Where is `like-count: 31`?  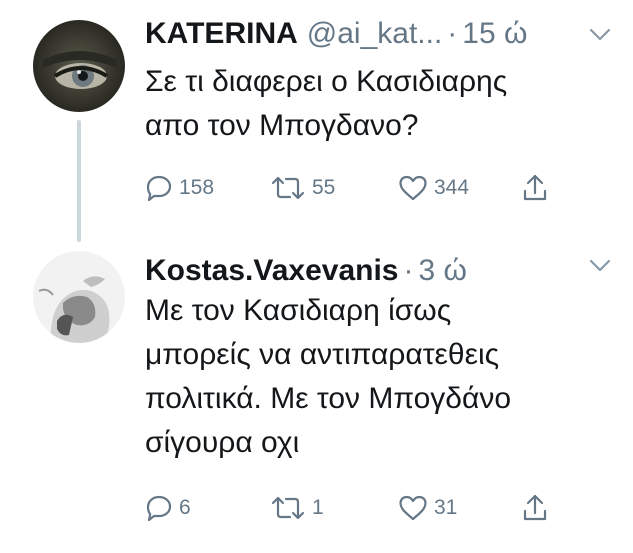
like-count: 31 is located at coordinates (446, 507).